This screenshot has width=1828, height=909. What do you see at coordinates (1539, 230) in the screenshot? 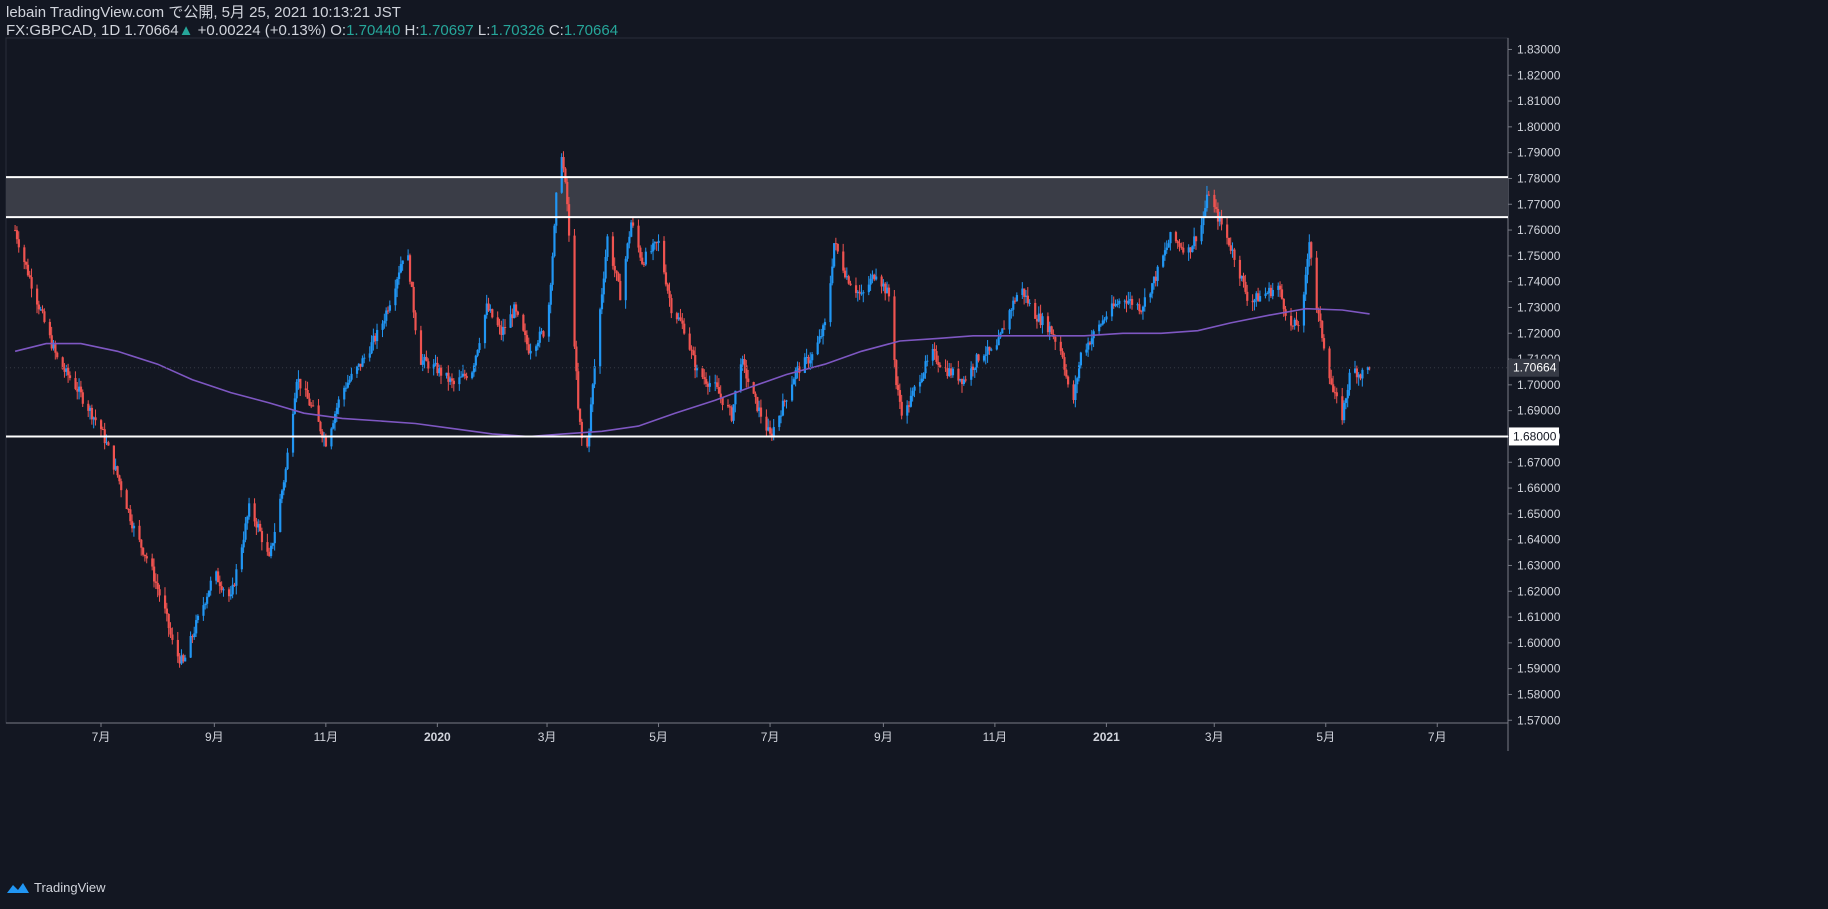
I see `price-tick-label: 1.76000` at bounding box center [1539, 230].